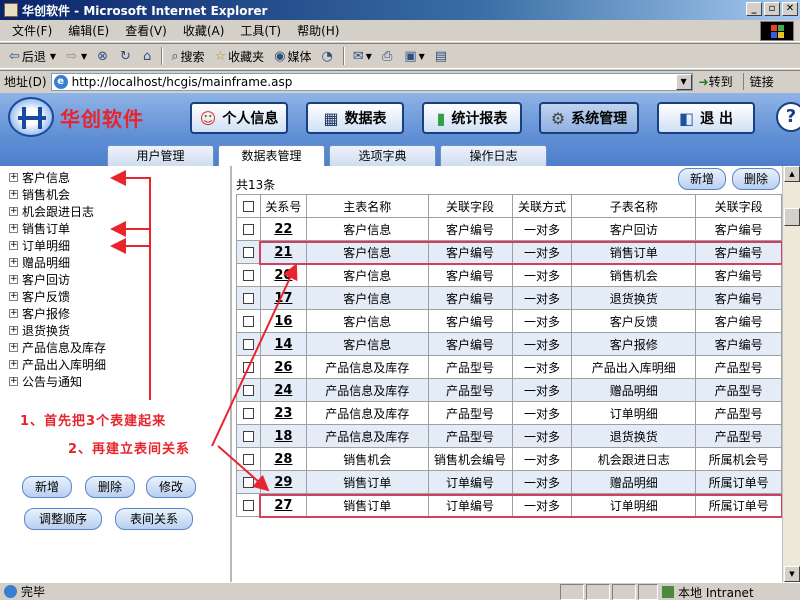  What do you see at coordinates (283, 482) in the screenshot?
I see `relation-id-link: 29` at bounding box center [283, 482].